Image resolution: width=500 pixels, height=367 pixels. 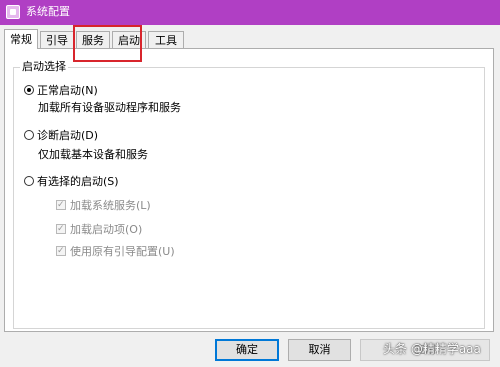 What do you see at coordinates (44, 67) in the screenshot?
I see `group-legend: 启动选择` at bounding box center [44, 67].